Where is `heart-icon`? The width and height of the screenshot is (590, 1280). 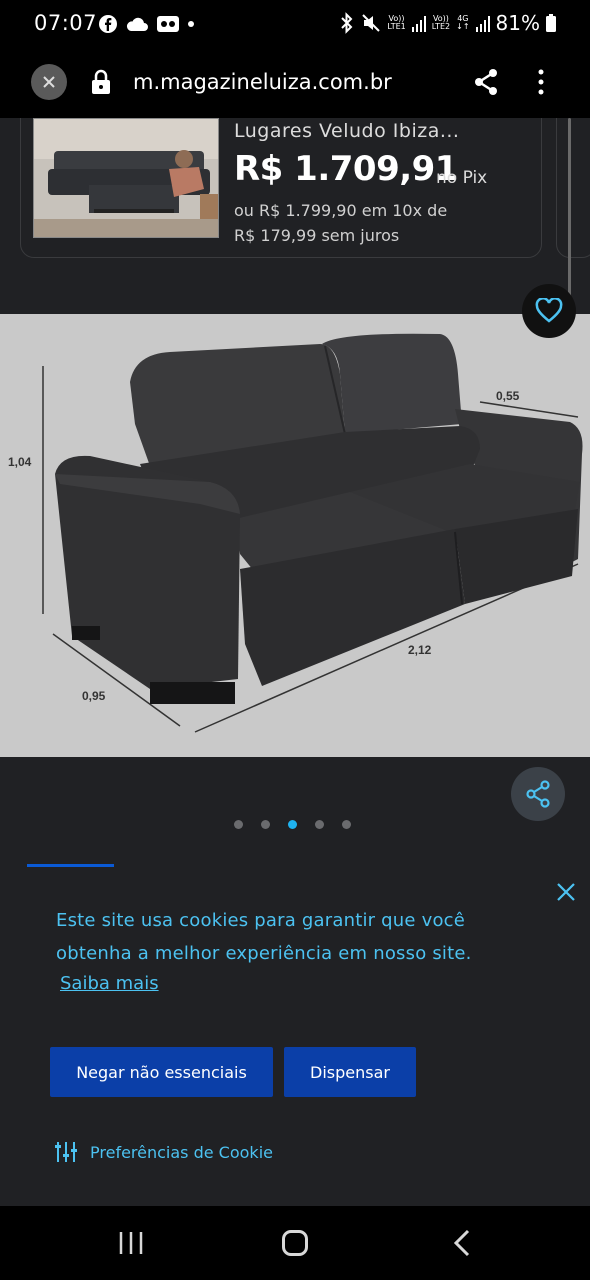 heart-icon is located at coordinates (549, 310).